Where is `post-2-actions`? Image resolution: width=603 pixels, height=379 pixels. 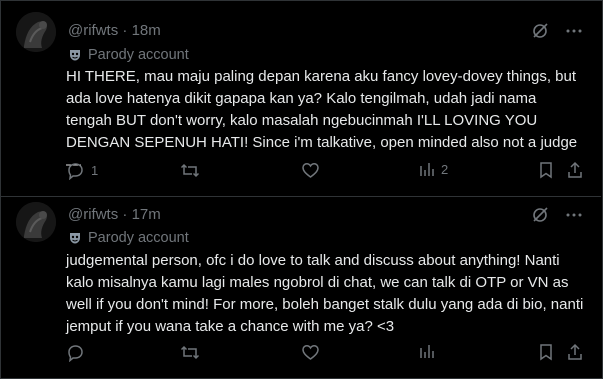
post-2-actions is located at coordinates (326, 354).